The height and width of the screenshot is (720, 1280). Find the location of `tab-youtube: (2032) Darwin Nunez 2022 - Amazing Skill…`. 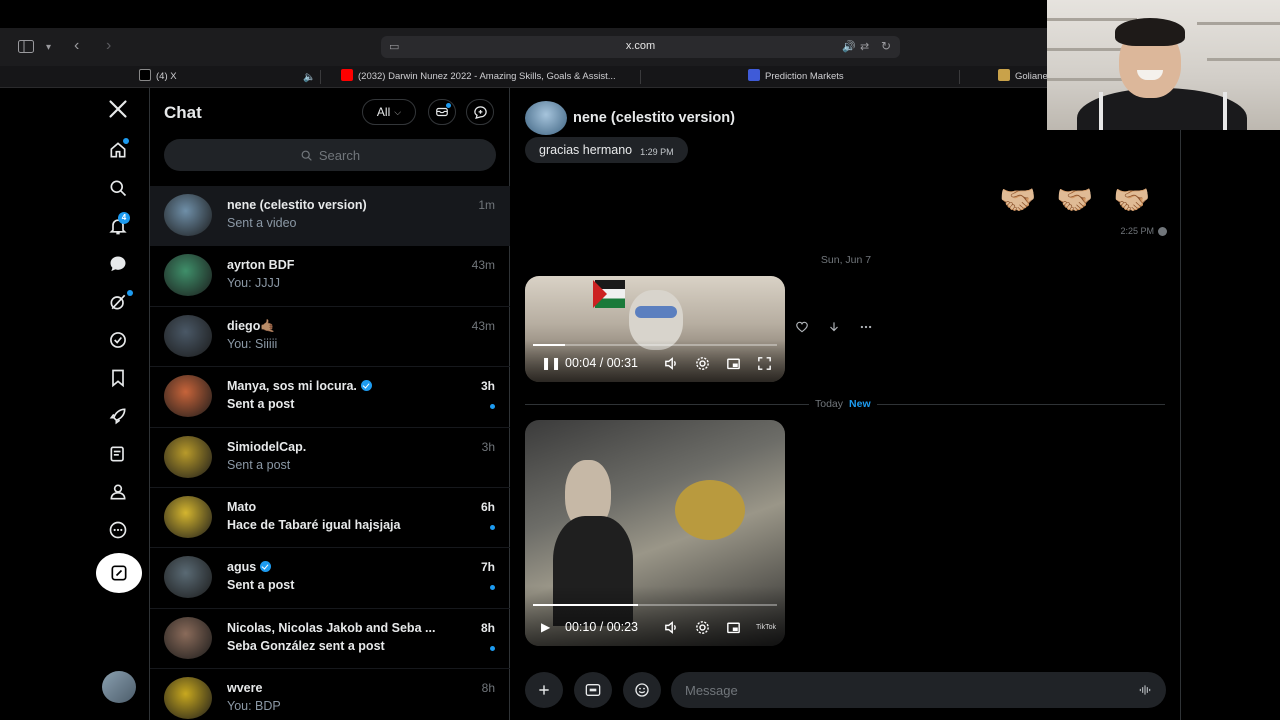

tab-youtube: (2032) Darwin Nunez 2022 - Amazing Skill… is located at coordinates (488, 77).